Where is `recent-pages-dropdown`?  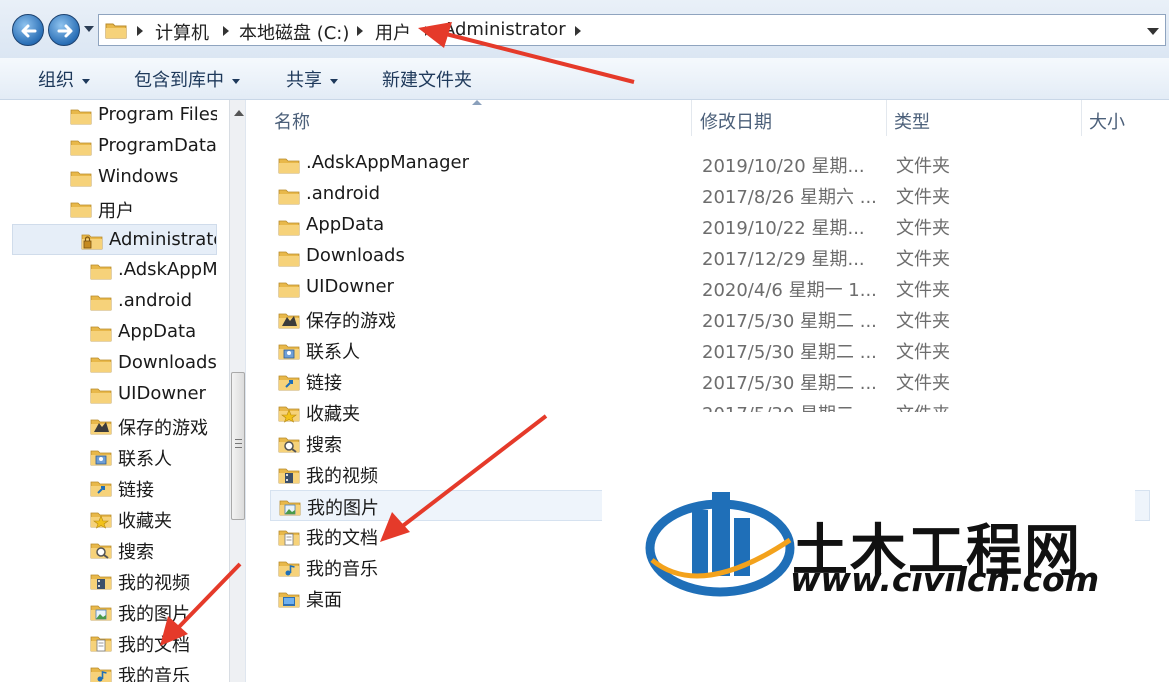 recent-pages-dropdown is located at coordinates (89, 29).